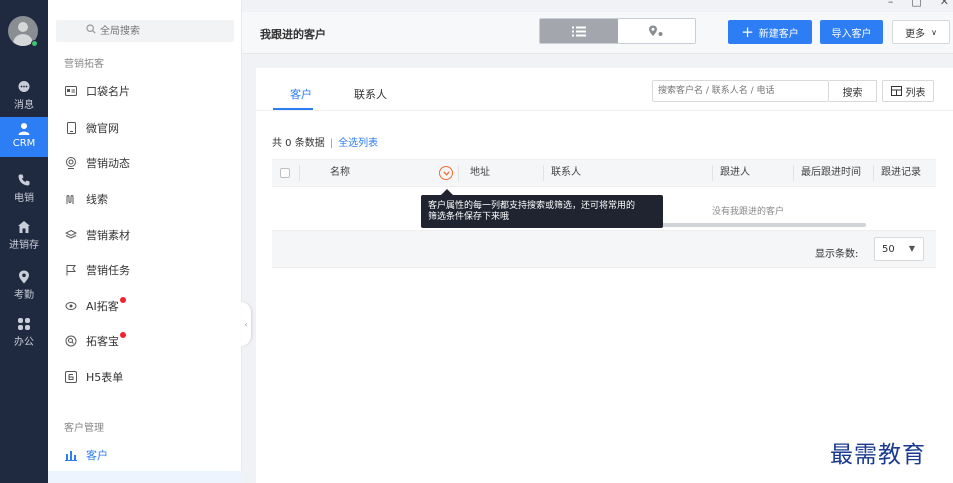 The height and width of the screenshot is (483, 953). Describe the element at coordinates (97, 455) in the screenshot. I see `sidebar-item-label: 客户` at that location.